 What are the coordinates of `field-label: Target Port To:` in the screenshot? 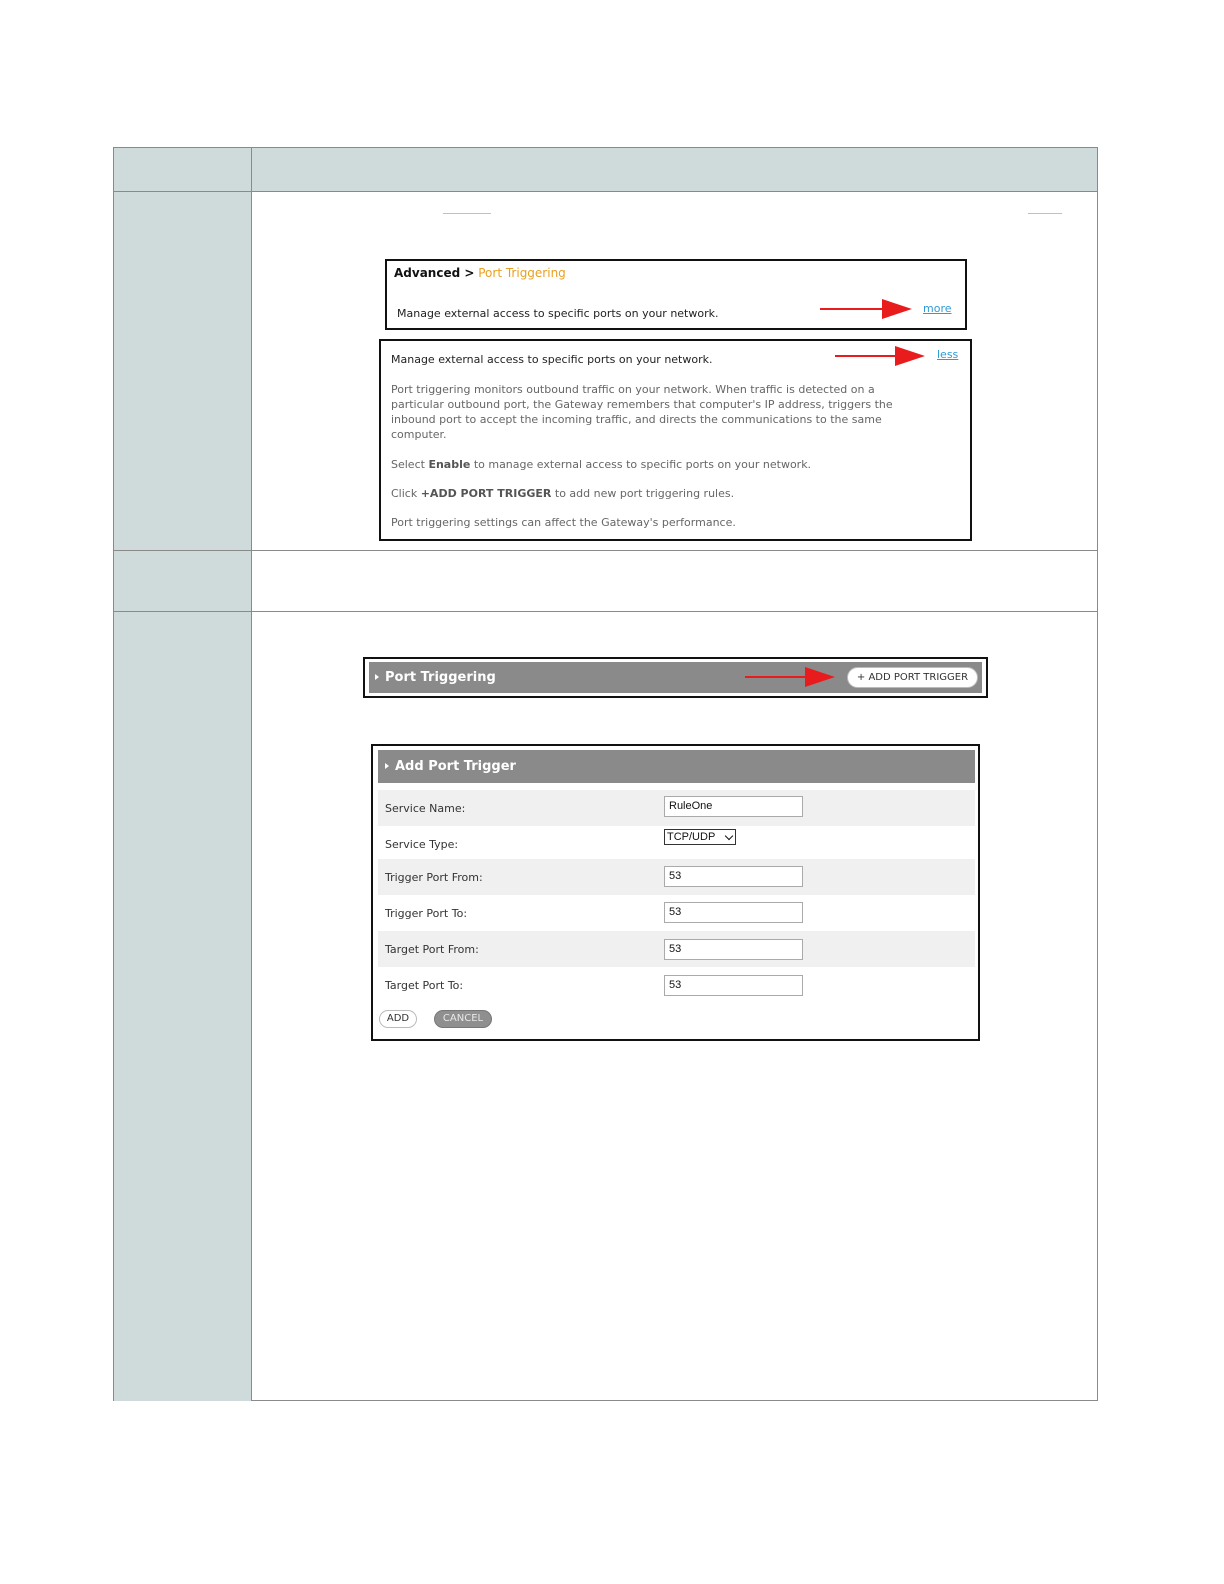 It's located at (424, 985).